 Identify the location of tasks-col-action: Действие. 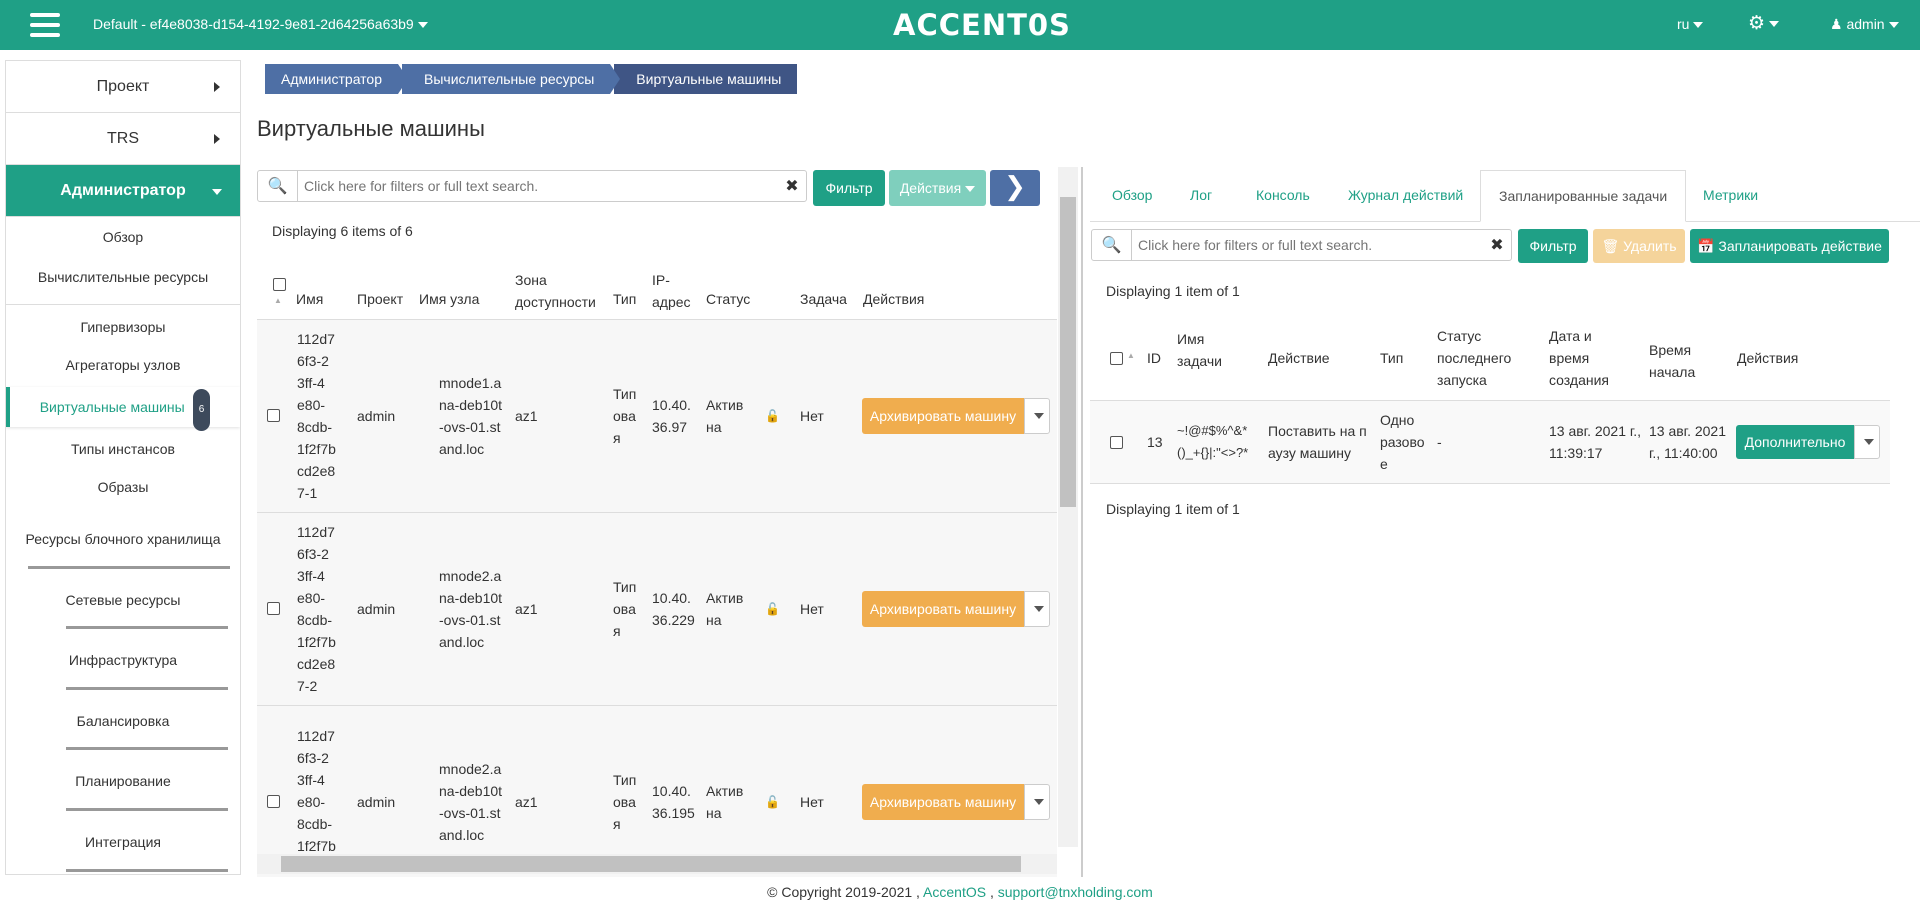
(1299, 358).